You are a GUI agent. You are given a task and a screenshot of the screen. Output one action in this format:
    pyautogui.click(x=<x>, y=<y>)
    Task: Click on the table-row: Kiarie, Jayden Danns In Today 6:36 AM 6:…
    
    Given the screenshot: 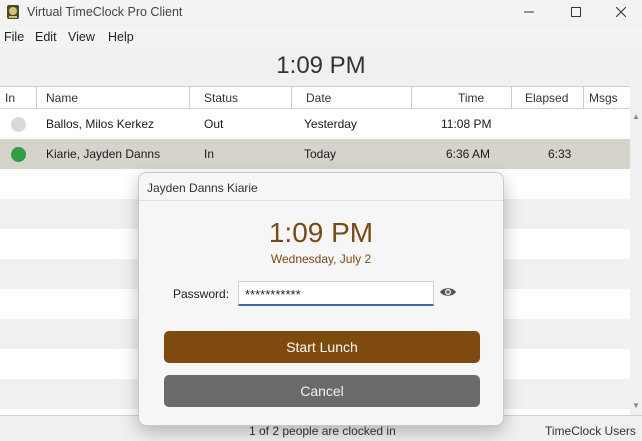 What is the action you would take?
    pyautogui.click(x=315, y=154)
    